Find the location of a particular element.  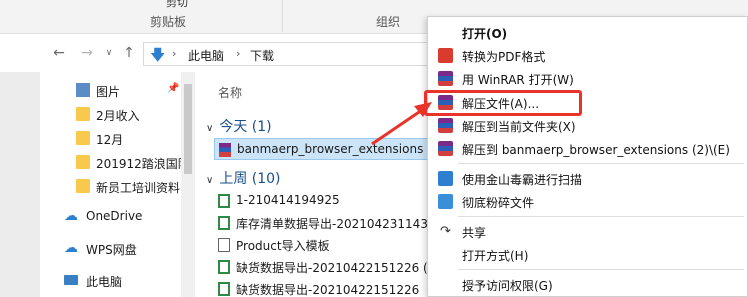

menu-item-label: 授予访问权限(G) is located at coordinates (507, 286).